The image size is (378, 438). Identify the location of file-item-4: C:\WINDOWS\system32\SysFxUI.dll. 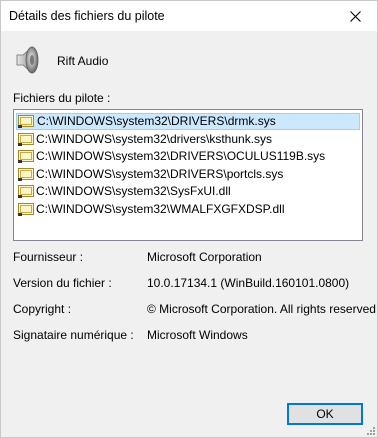
(188, 191).